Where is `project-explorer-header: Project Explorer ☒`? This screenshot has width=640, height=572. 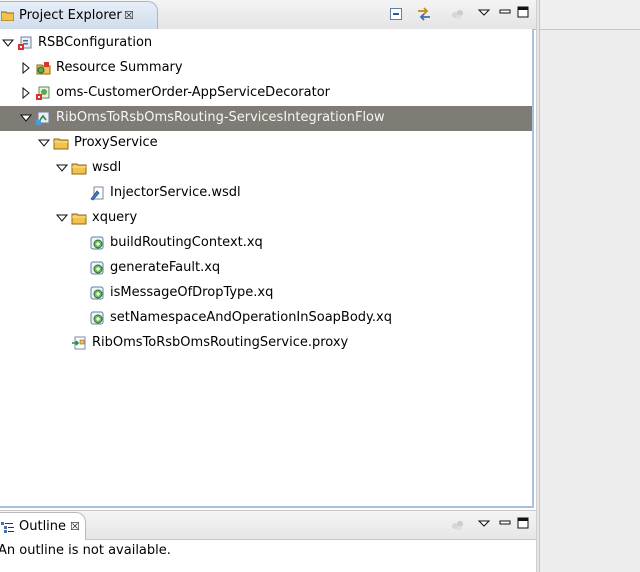 project-explorer-header: Project Explorer ☒ is located at coordinates (268, 15).